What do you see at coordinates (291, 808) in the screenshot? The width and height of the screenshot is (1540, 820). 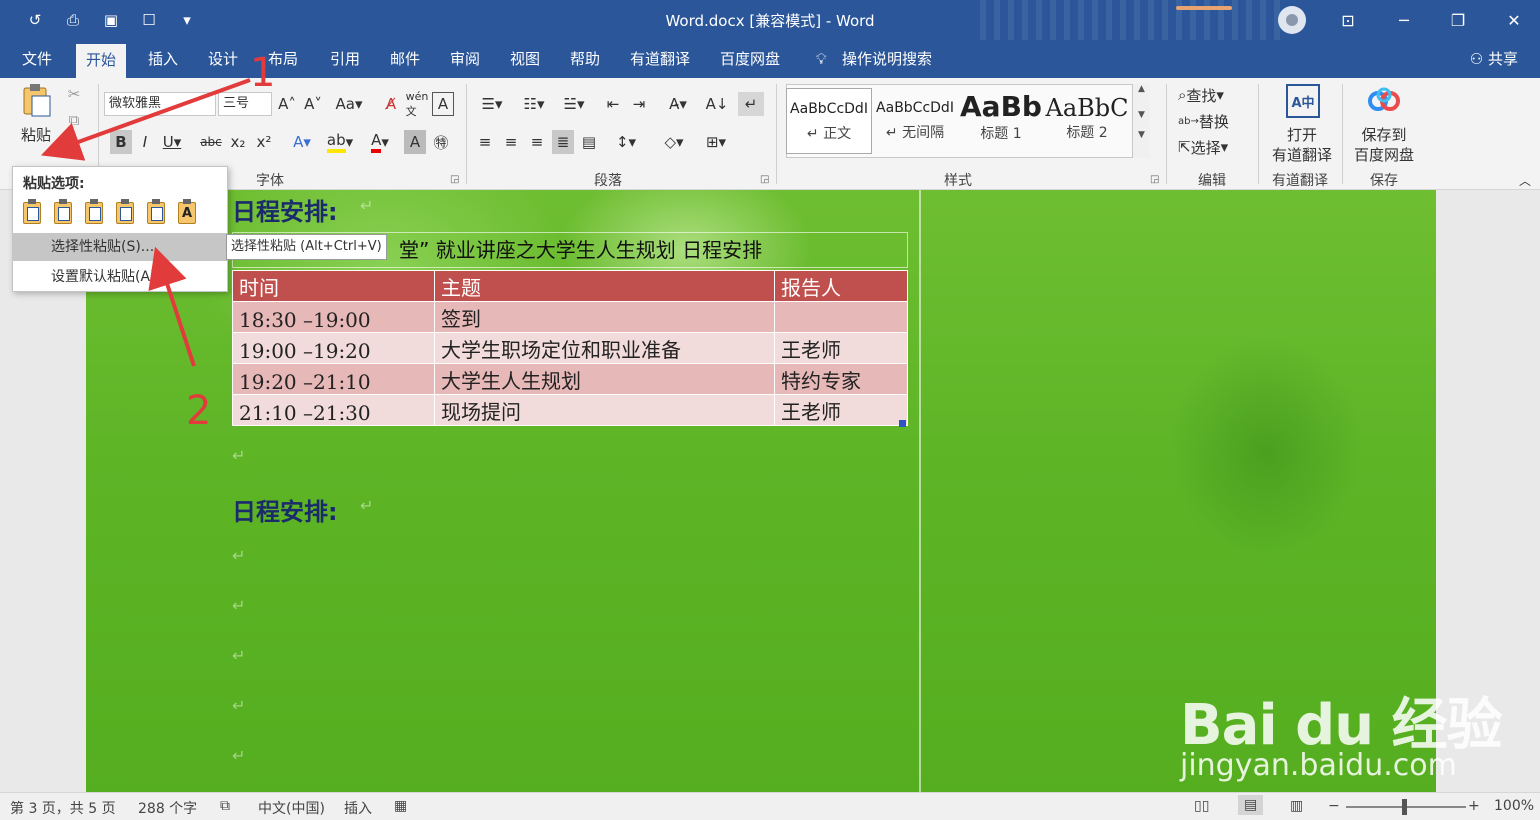 I see `language: 中文(中国)` at bounding box center [291, 808].